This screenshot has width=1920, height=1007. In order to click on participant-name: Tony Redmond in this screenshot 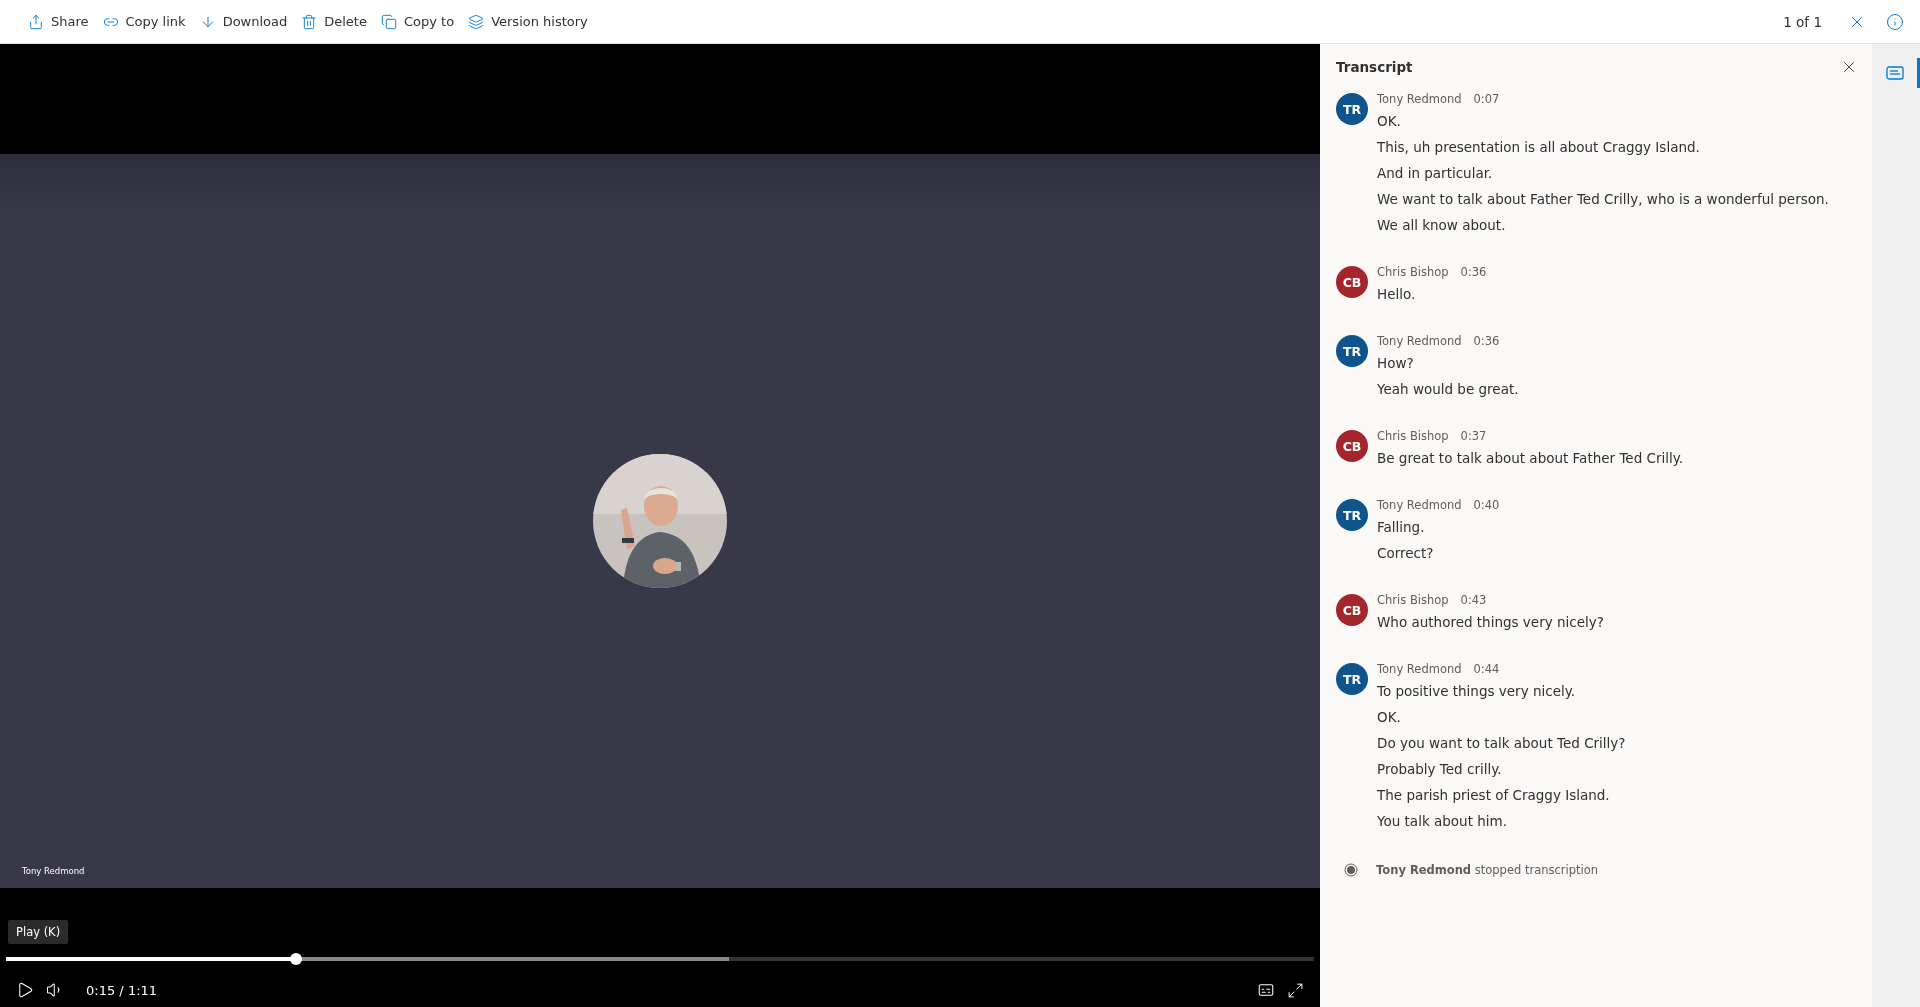, I will do `click(53, 871)`.